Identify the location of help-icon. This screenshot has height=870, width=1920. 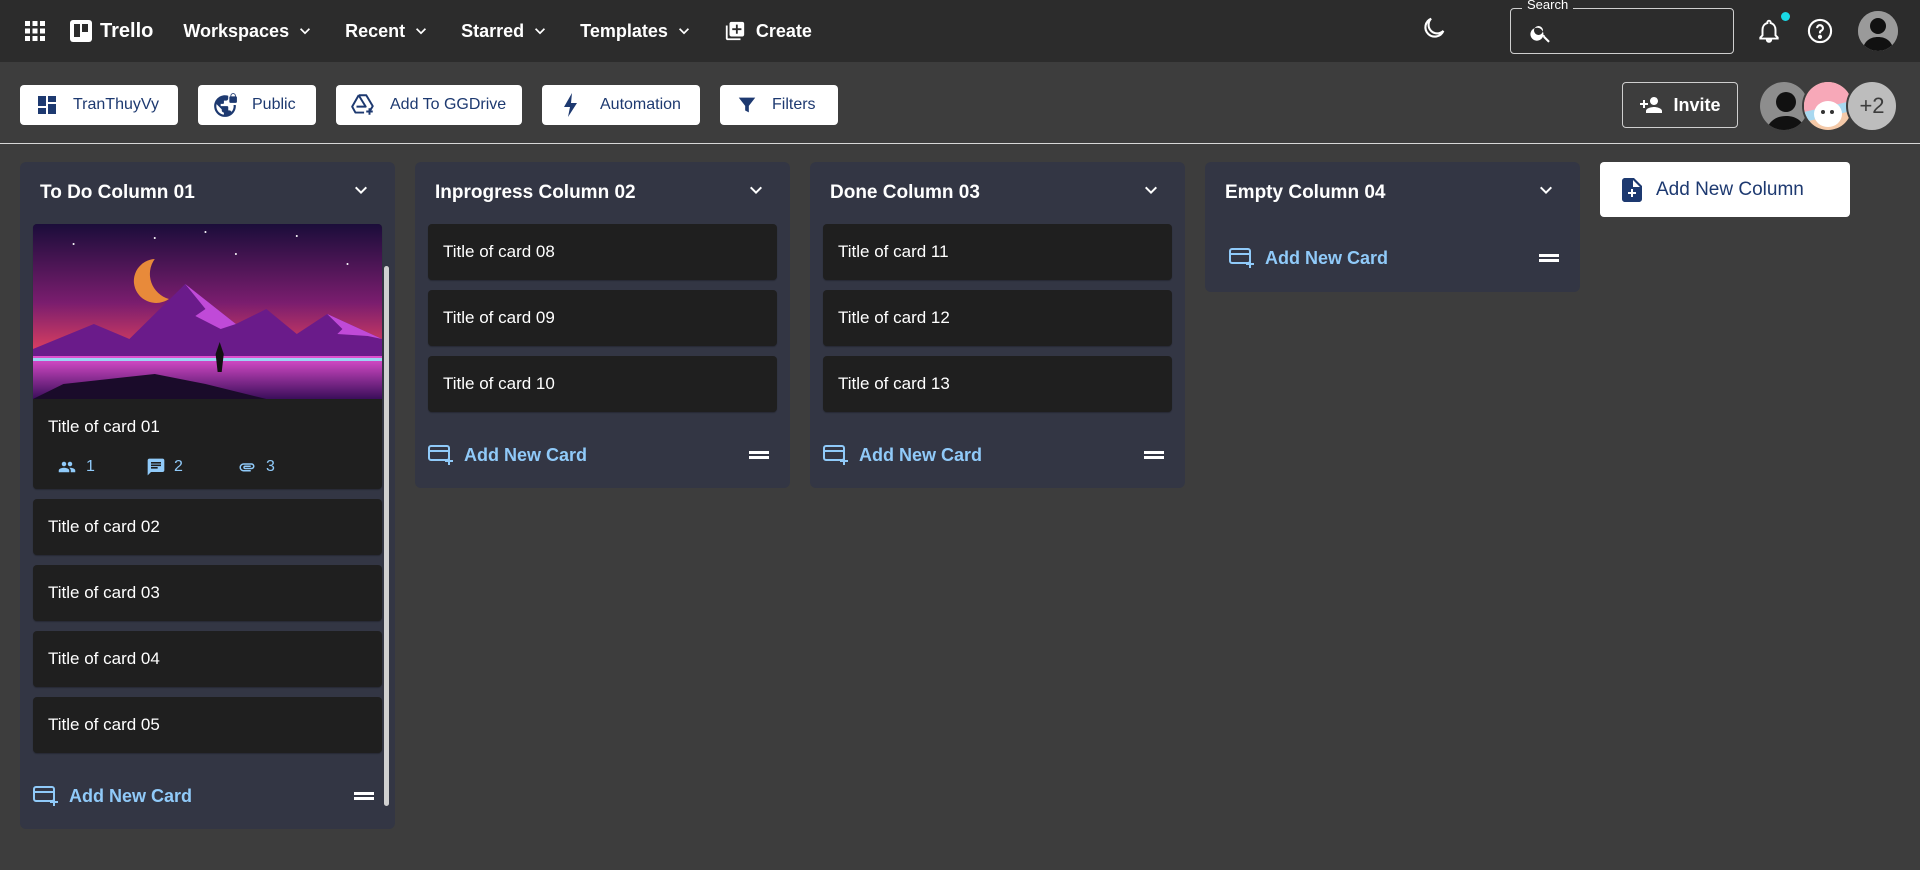
(1820, 31).